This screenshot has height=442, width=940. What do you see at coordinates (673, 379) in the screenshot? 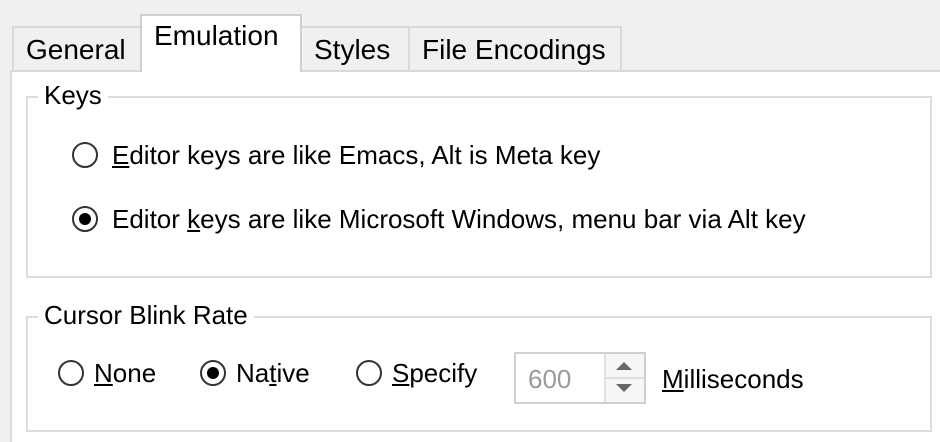
I see `milliseconds-mnemonic: M` at bounding box center [673, 379].